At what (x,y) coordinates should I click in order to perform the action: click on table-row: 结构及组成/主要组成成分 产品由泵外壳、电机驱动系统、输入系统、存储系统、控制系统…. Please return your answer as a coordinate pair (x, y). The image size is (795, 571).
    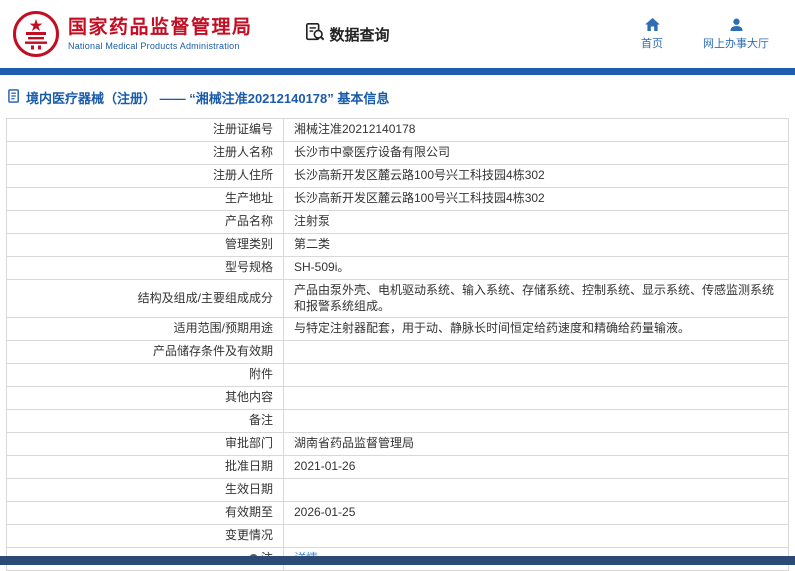
    Looking at the image, I should click on (397, 298).